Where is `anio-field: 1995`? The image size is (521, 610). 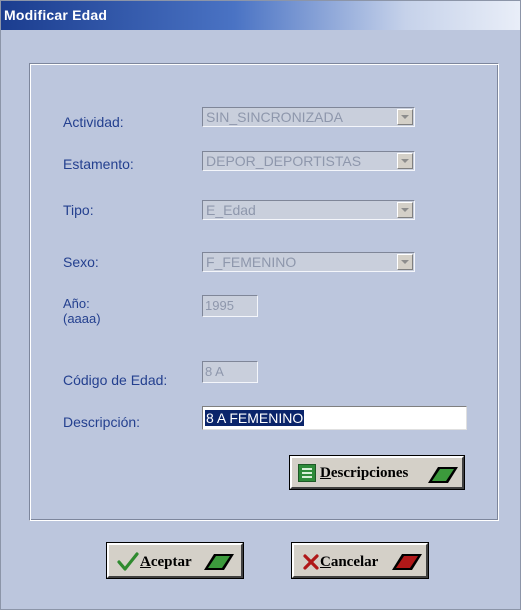 anio-field: 1995 is located at coordinates (230, 306).